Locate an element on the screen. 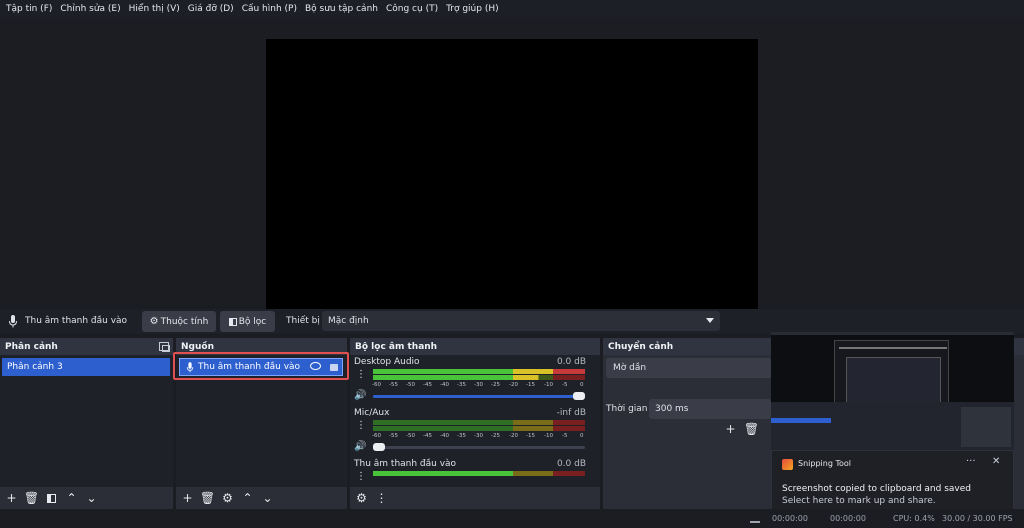 This screenshot has height=528, width=1024. tick-label: -20 is located at coordinates (513, 436).